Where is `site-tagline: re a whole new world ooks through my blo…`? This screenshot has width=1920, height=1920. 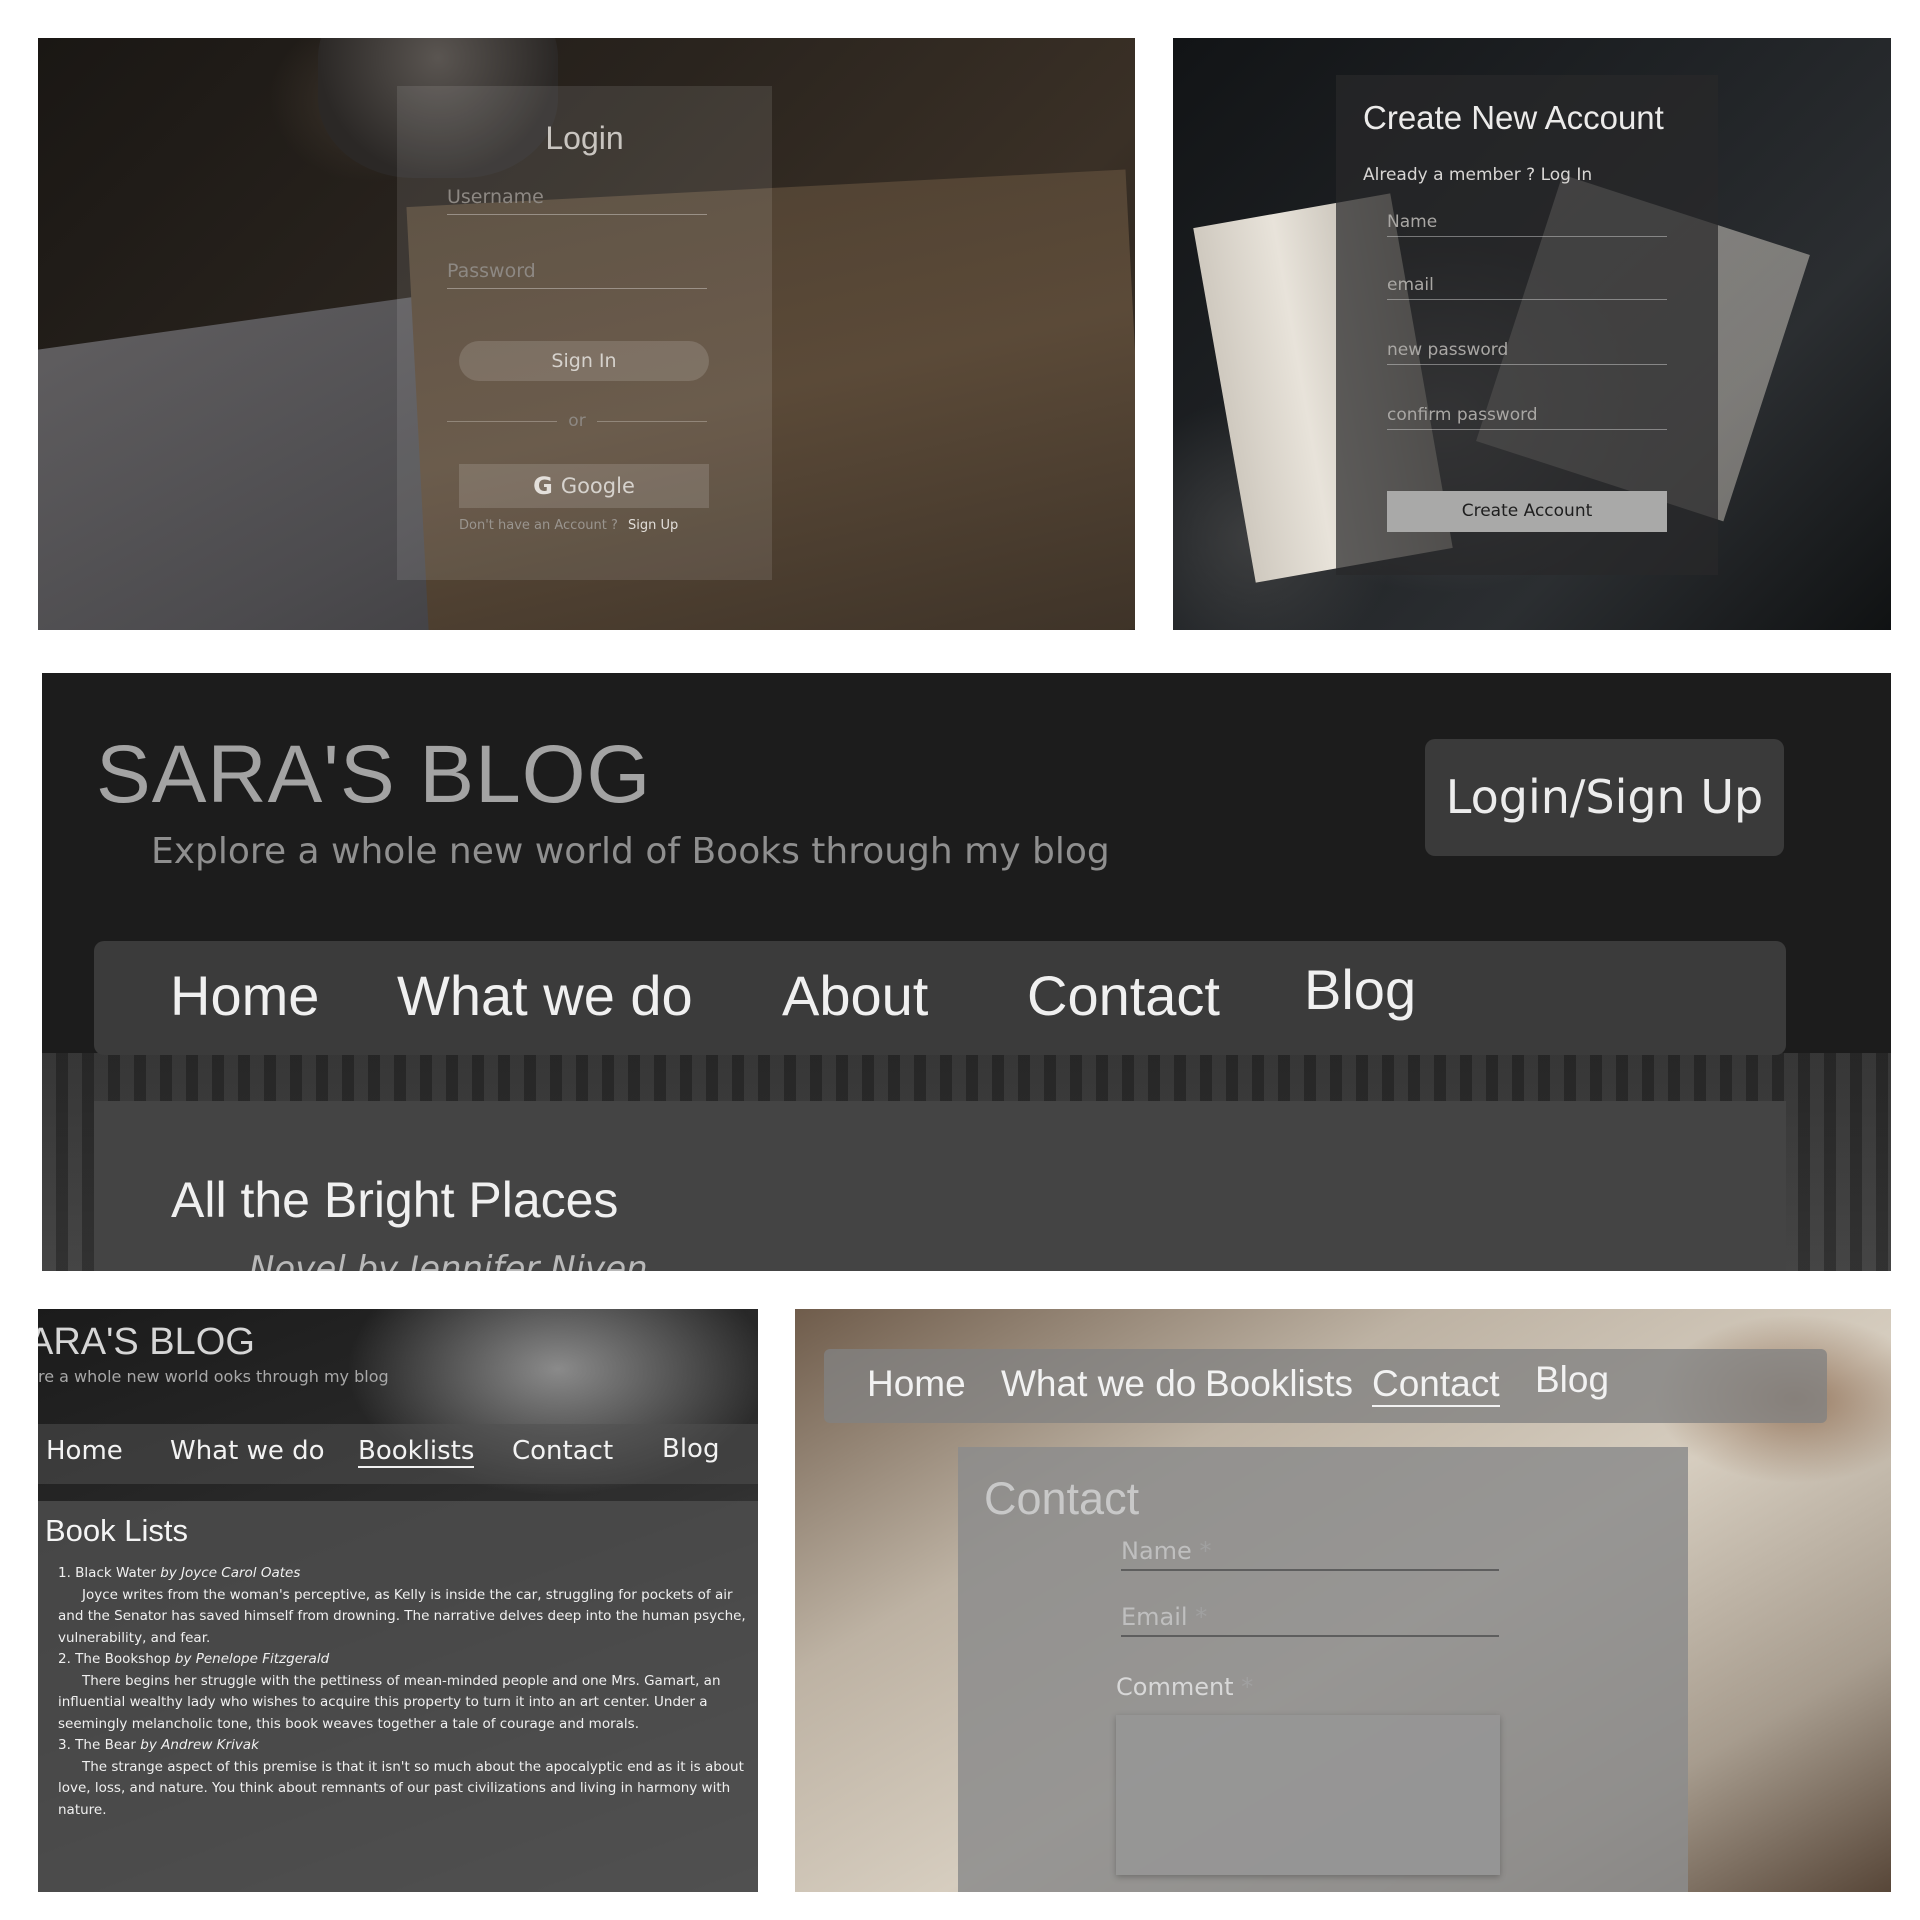 site-tagline: re a whole new world ooks through my blo… is located at coordinates (213, 1376).